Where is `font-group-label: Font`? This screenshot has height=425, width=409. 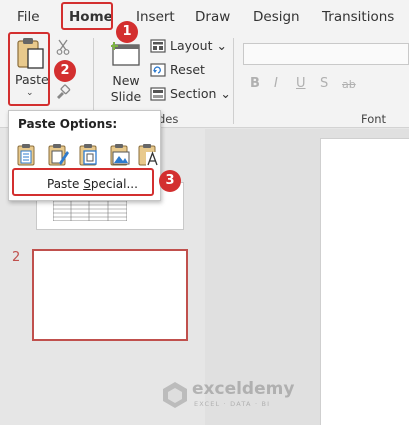
font-group-label: Font is located at coordinates (374, 119).